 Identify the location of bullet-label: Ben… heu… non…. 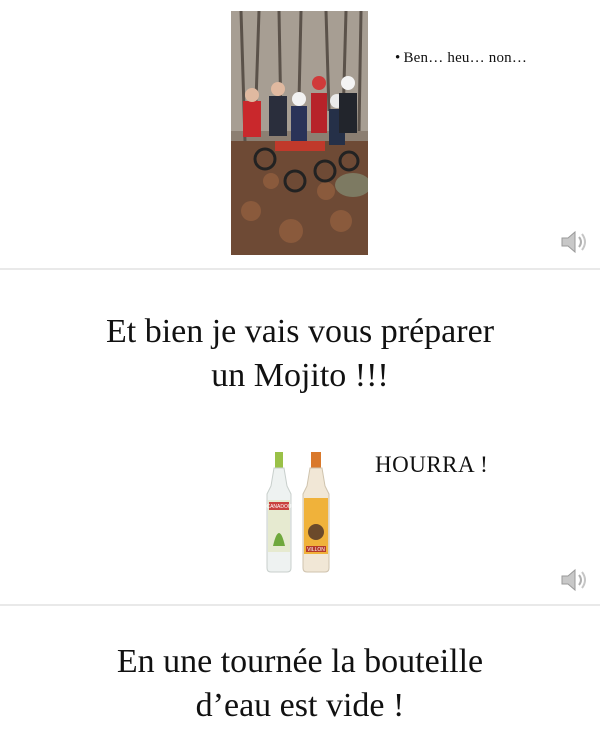
(465, 58).